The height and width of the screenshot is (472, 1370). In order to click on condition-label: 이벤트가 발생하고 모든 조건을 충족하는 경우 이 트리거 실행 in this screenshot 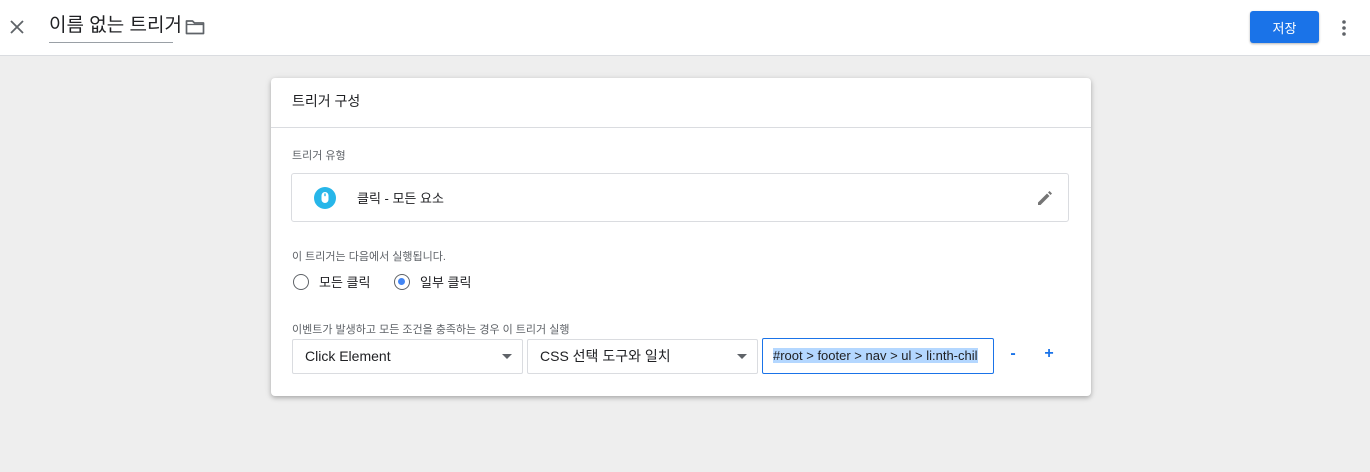, I will do `click(431, 330)`.